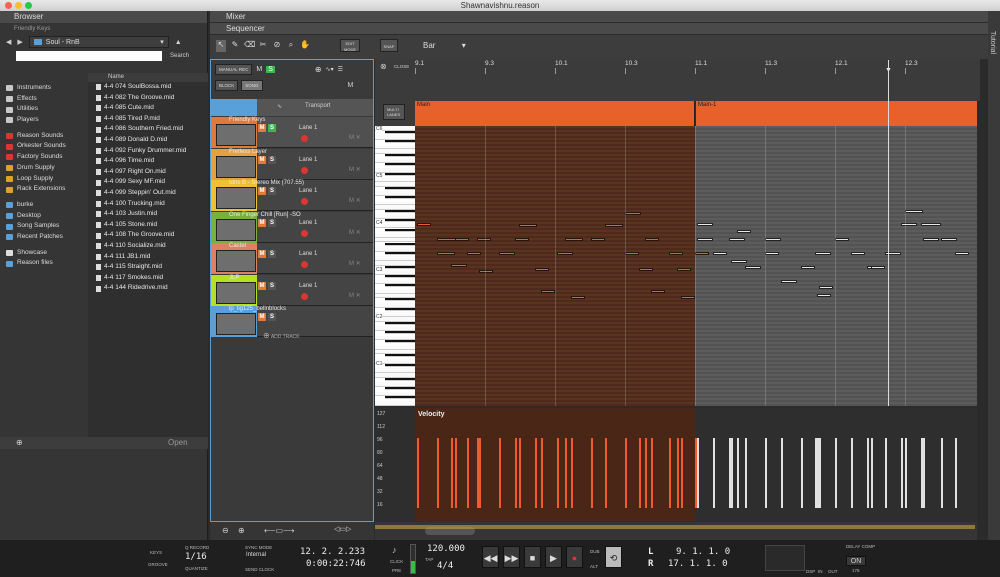 The image size is (1000, 577). What do you see at coordinates (98, 42) in the screenshot?
I see `location-dropdown: Soul - RnB ▾` at bounding box center [98, 42].